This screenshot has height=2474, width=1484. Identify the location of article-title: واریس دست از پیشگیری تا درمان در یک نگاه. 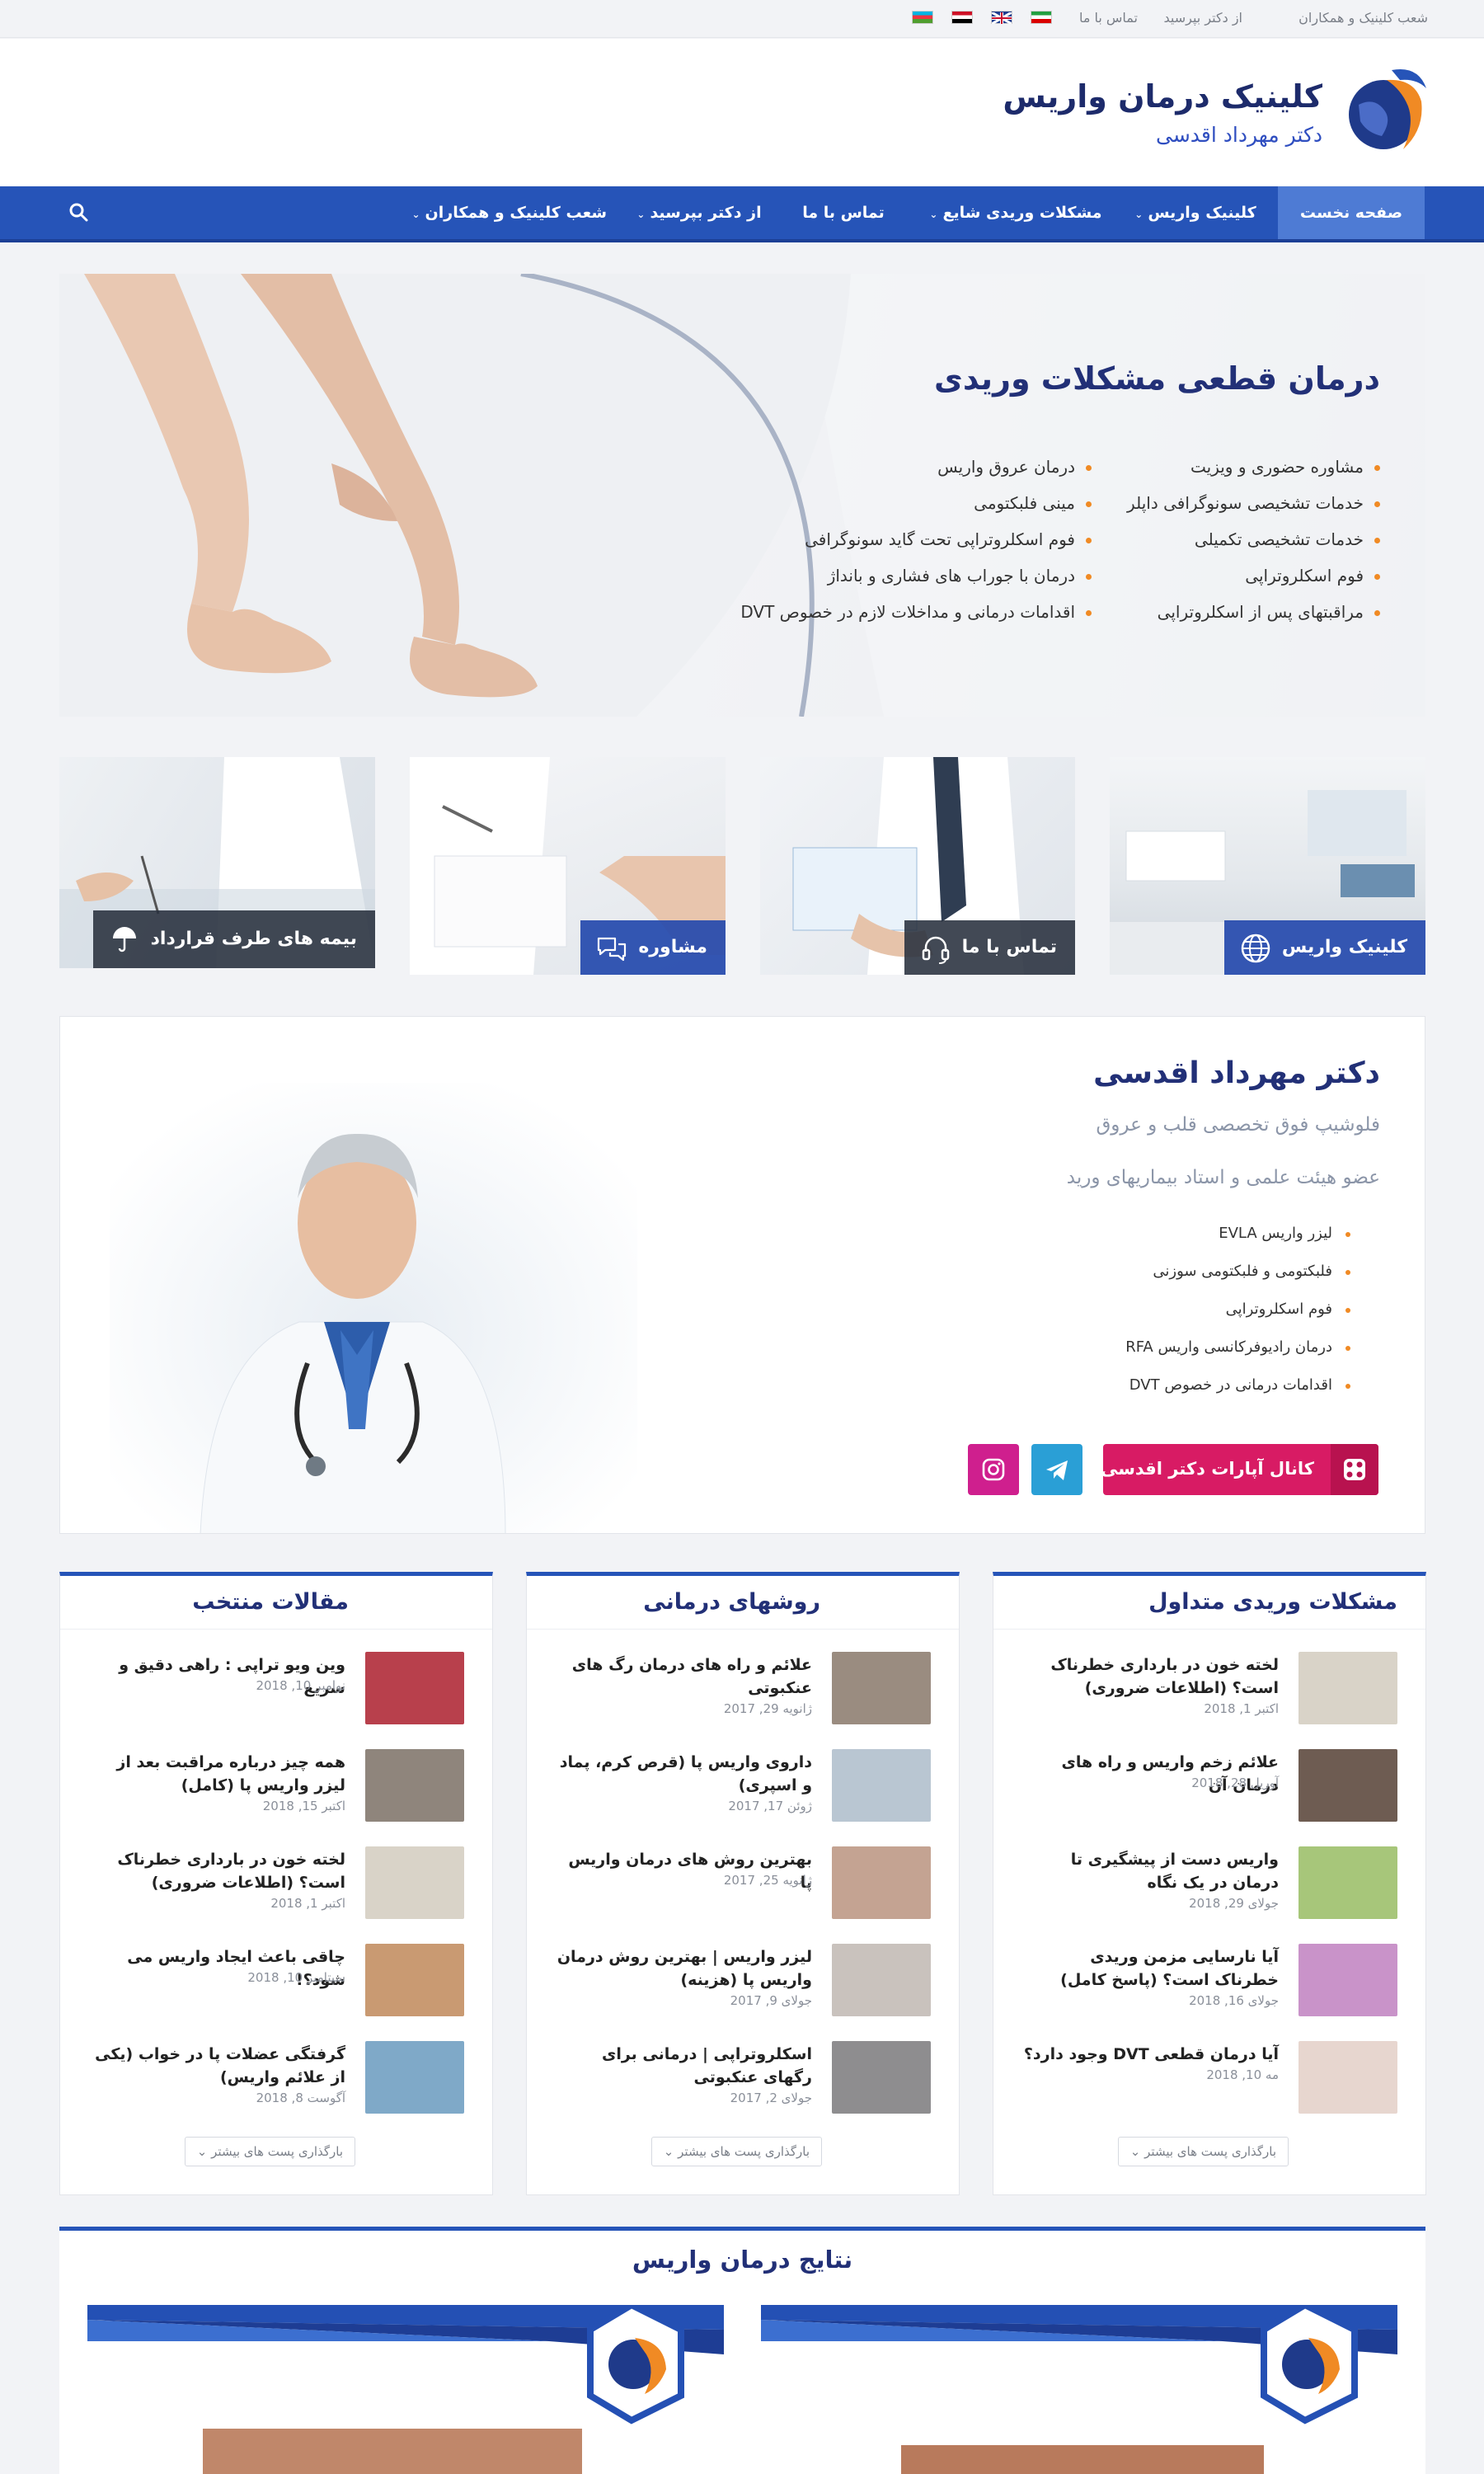
(1151, 1871).